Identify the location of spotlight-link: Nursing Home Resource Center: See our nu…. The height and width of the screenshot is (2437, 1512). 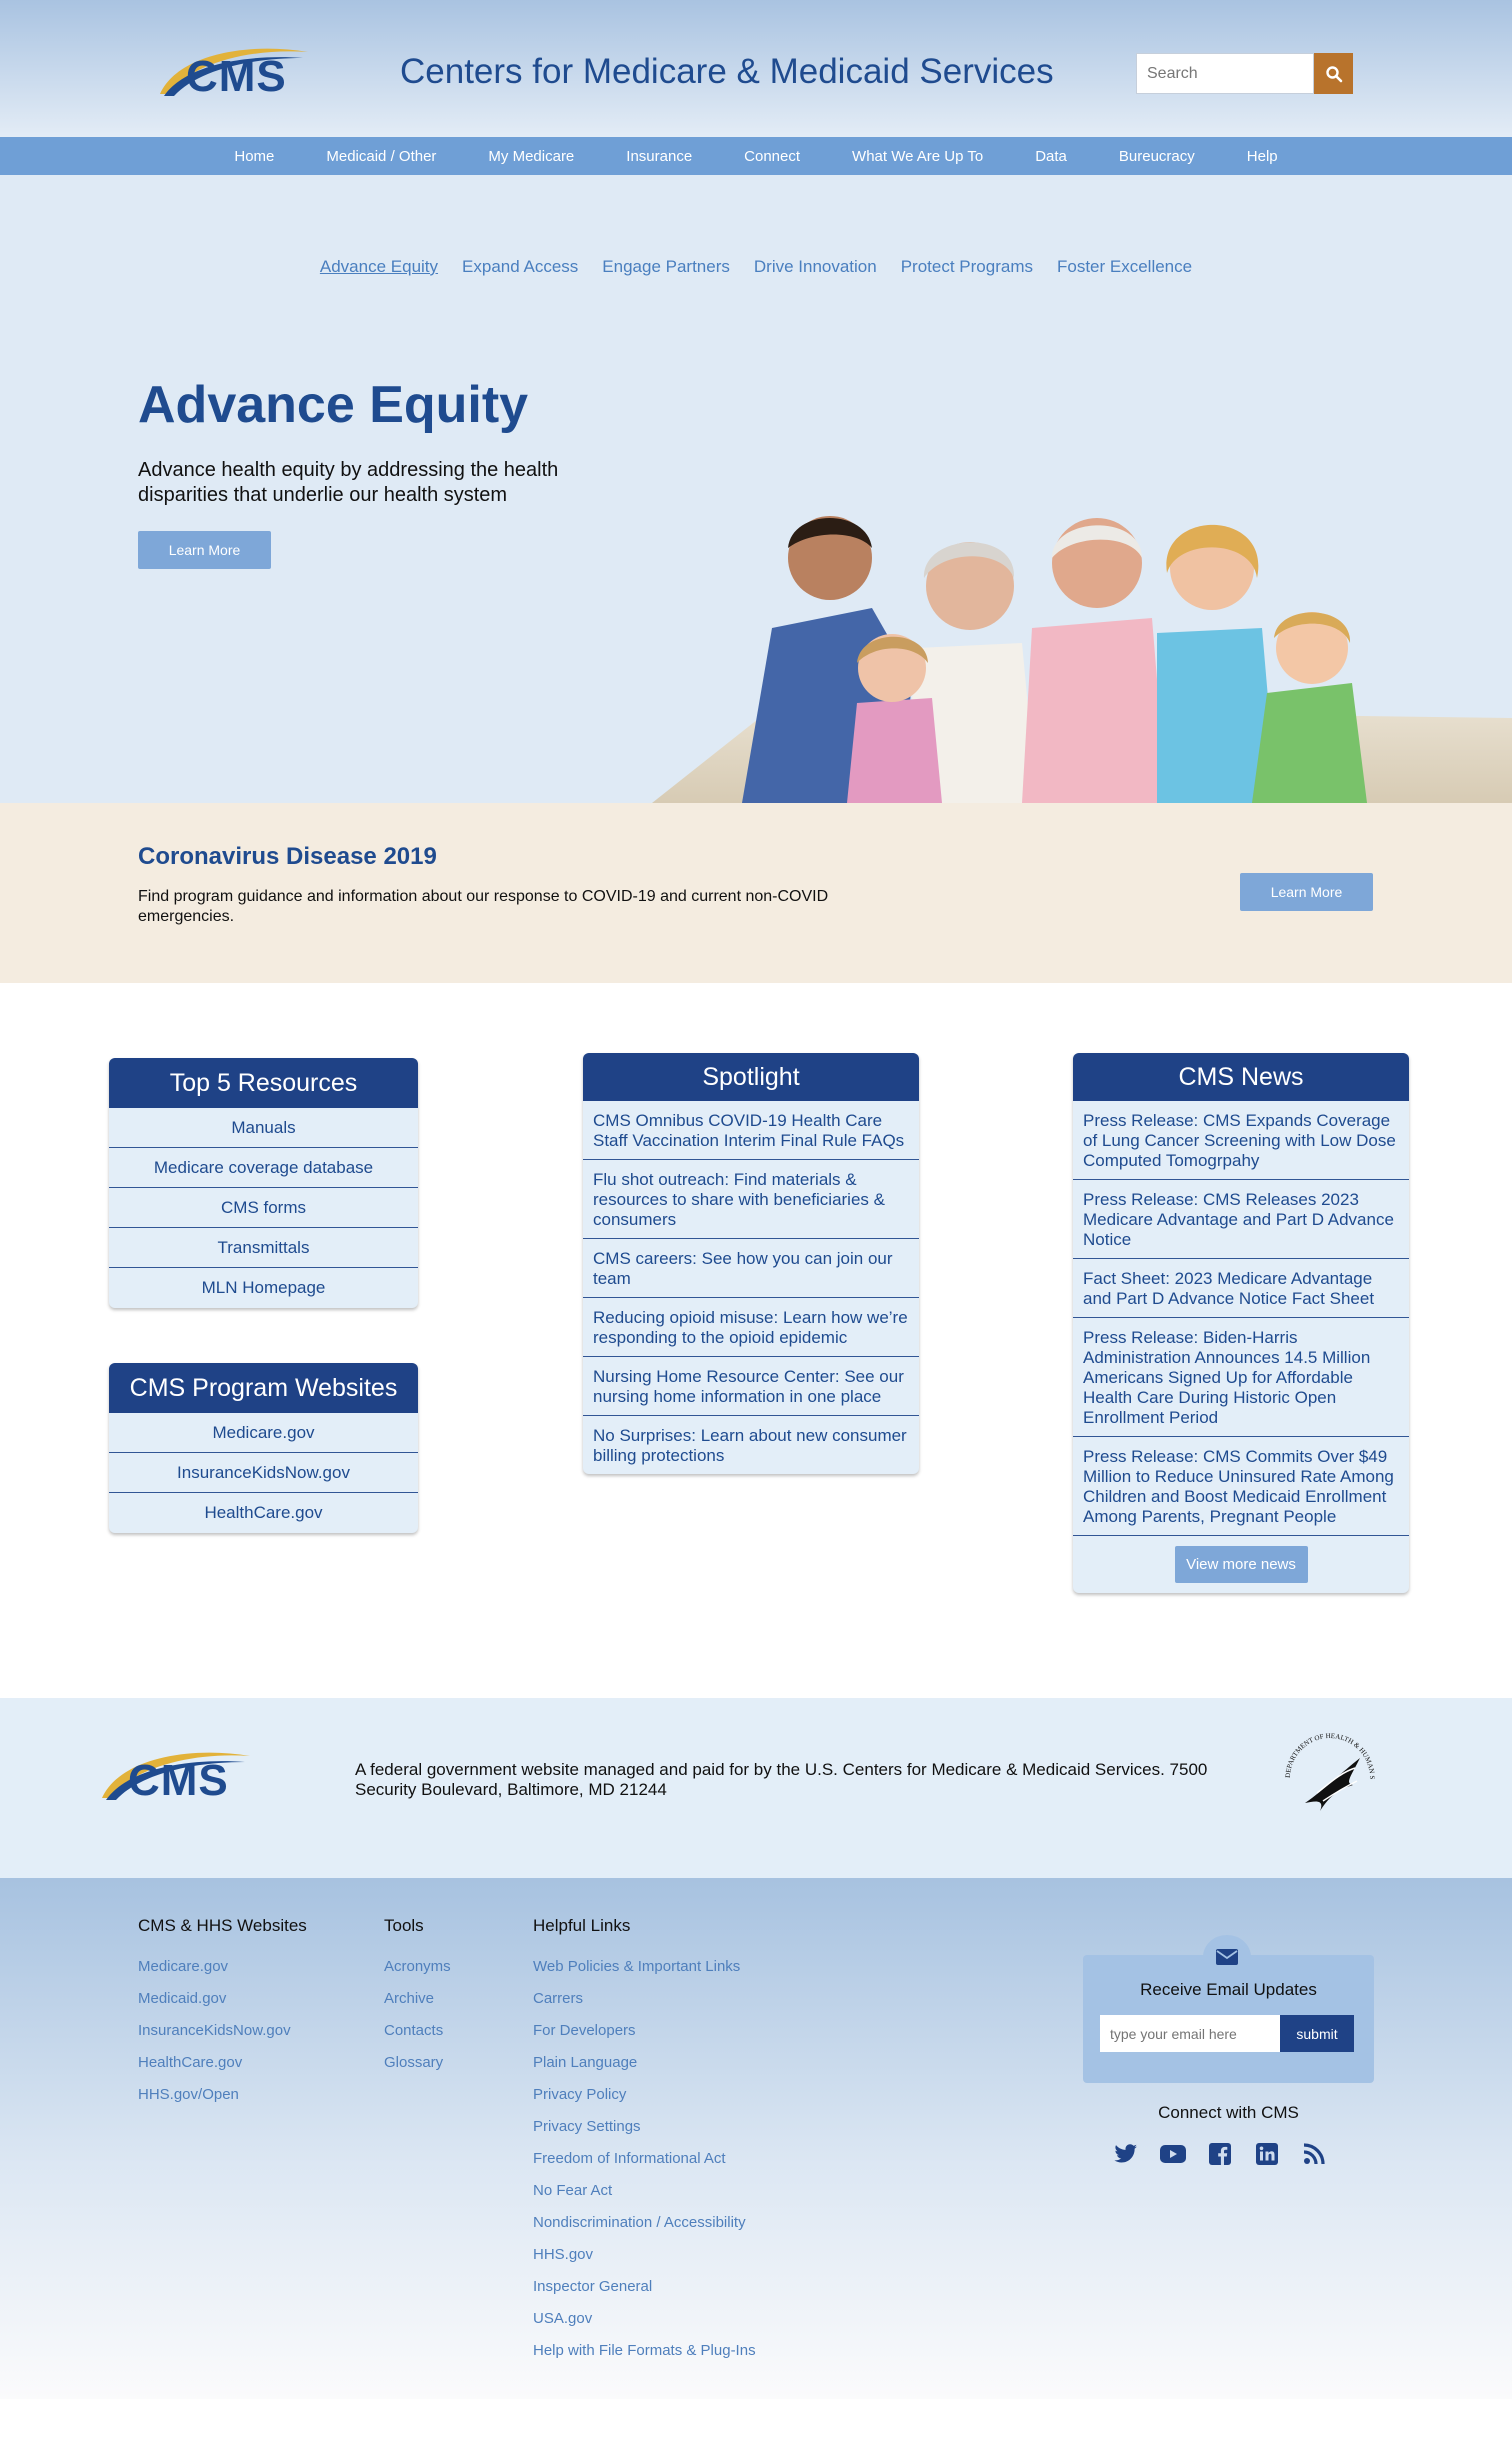
(751, 1386).